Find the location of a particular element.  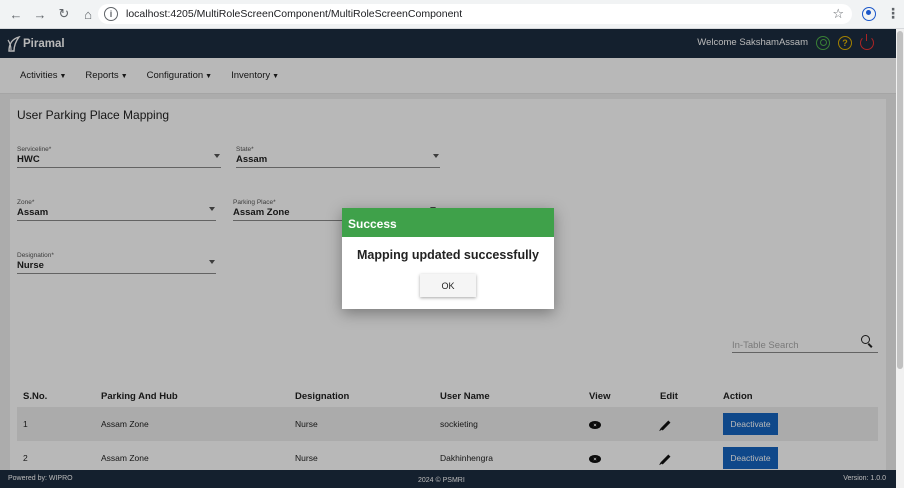

page-scrollbar is located at coordinates (900, 258).